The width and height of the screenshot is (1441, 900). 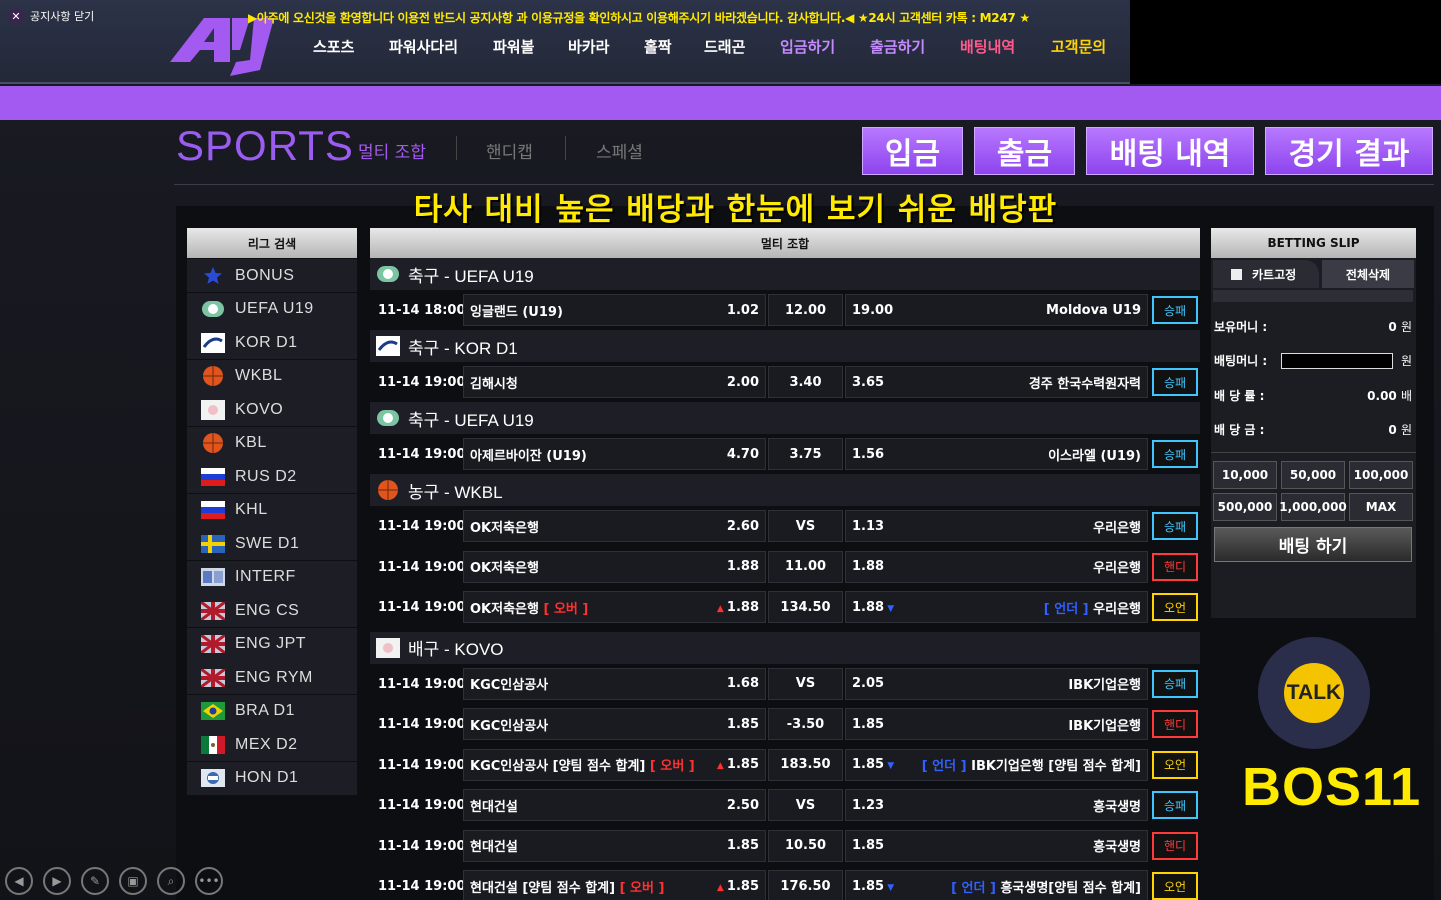 I want to click on windows-icon: ▣, so click(x=133, y=881).